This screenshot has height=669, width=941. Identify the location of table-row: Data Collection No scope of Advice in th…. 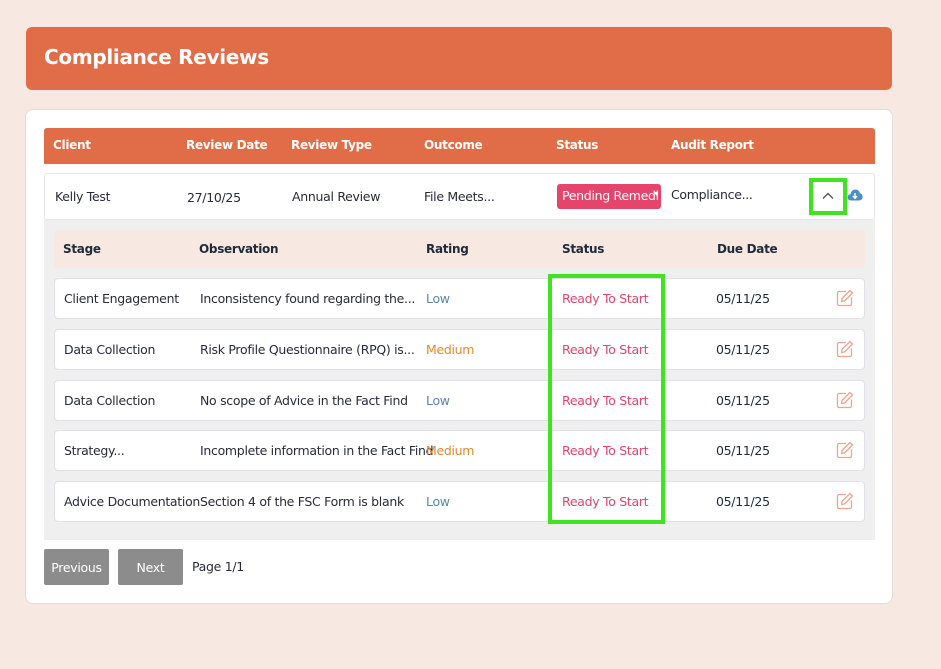
(459, 400).